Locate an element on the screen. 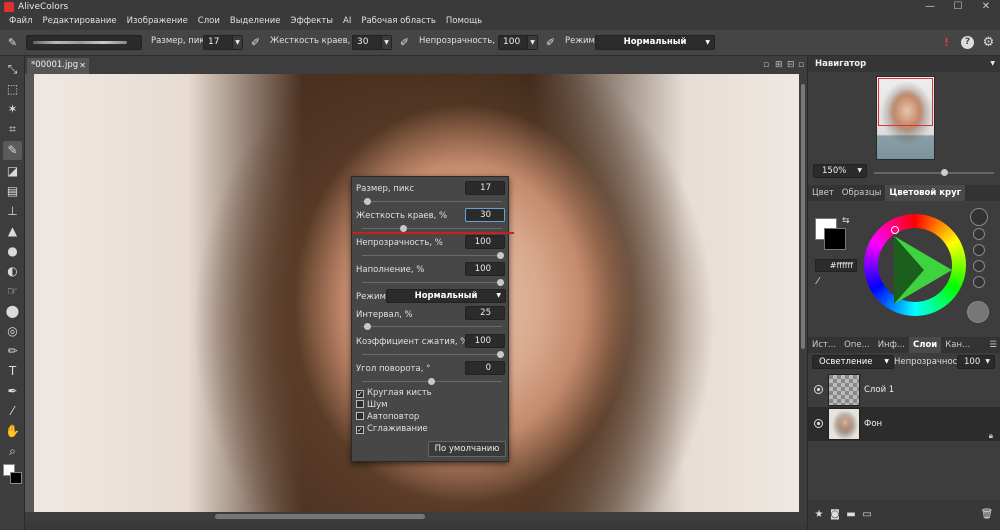 This screenshot has height=530, width=1000. mask-icon: ◙ is located at coordinates (835, 515).